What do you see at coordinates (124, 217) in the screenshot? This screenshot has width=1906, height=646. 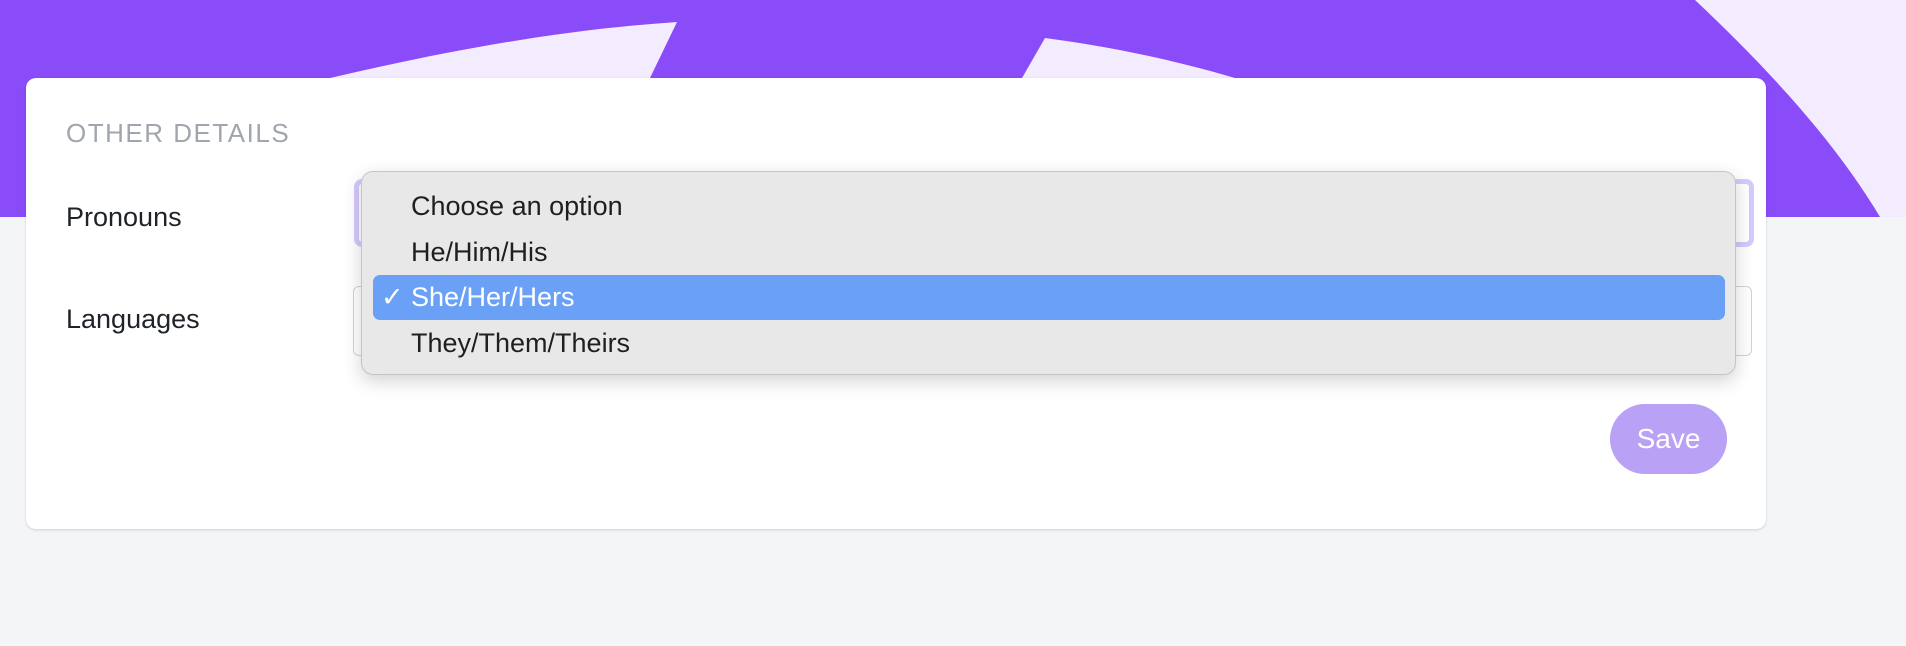 I see `pronouns-label: Pronouns` at bounding box center [124, 217].